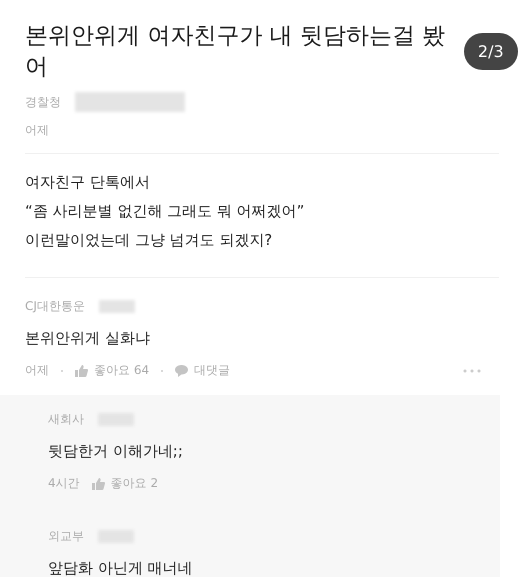 The image size is (524, 577). I want to click on comment-text: 본위안위게 실화냐, so click(87, 338).